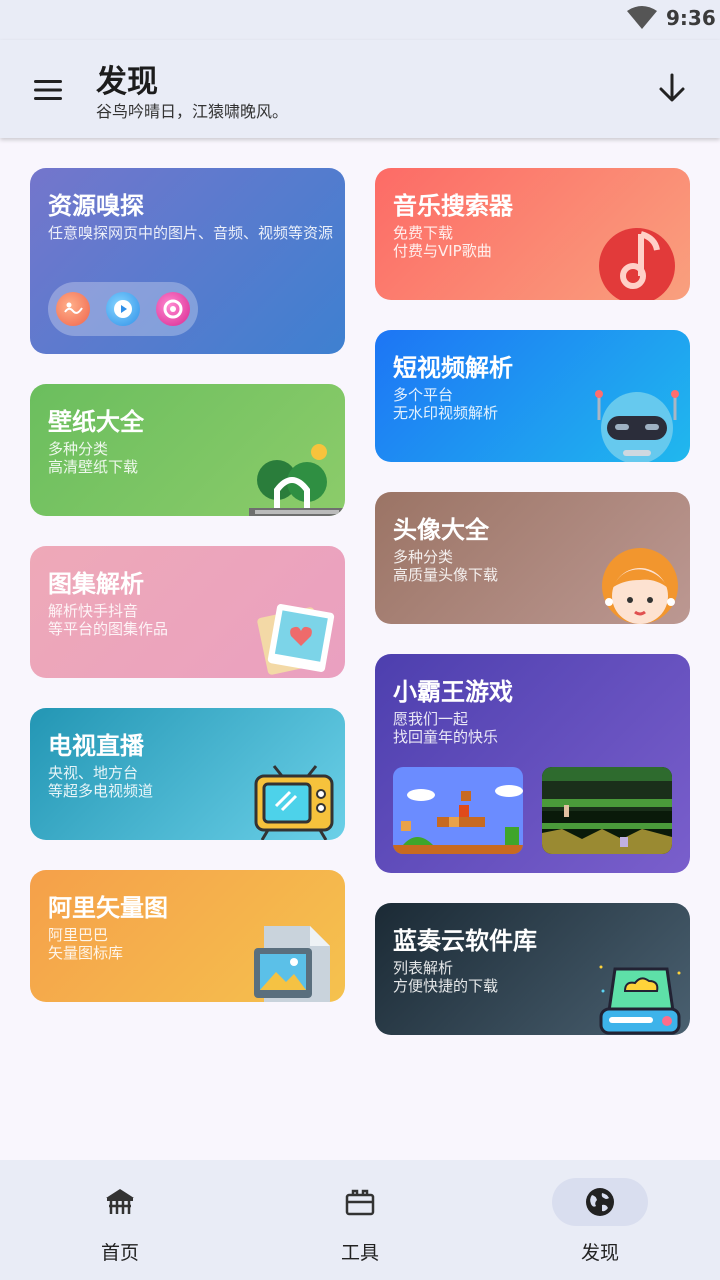 The image size is (720, 1280). What do you see at coordinates (187, 936) in the screenshot?
I see `card-ali-vector: 阿里矢量图 阿里巴巴 矢量图标库` at bounding box center [187, 936].